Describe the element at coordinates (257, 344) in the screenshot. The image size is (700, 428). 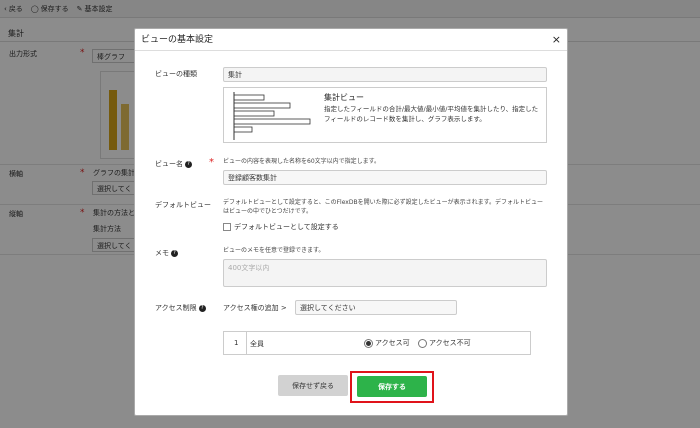
I see `row-name: 全員` at that location.